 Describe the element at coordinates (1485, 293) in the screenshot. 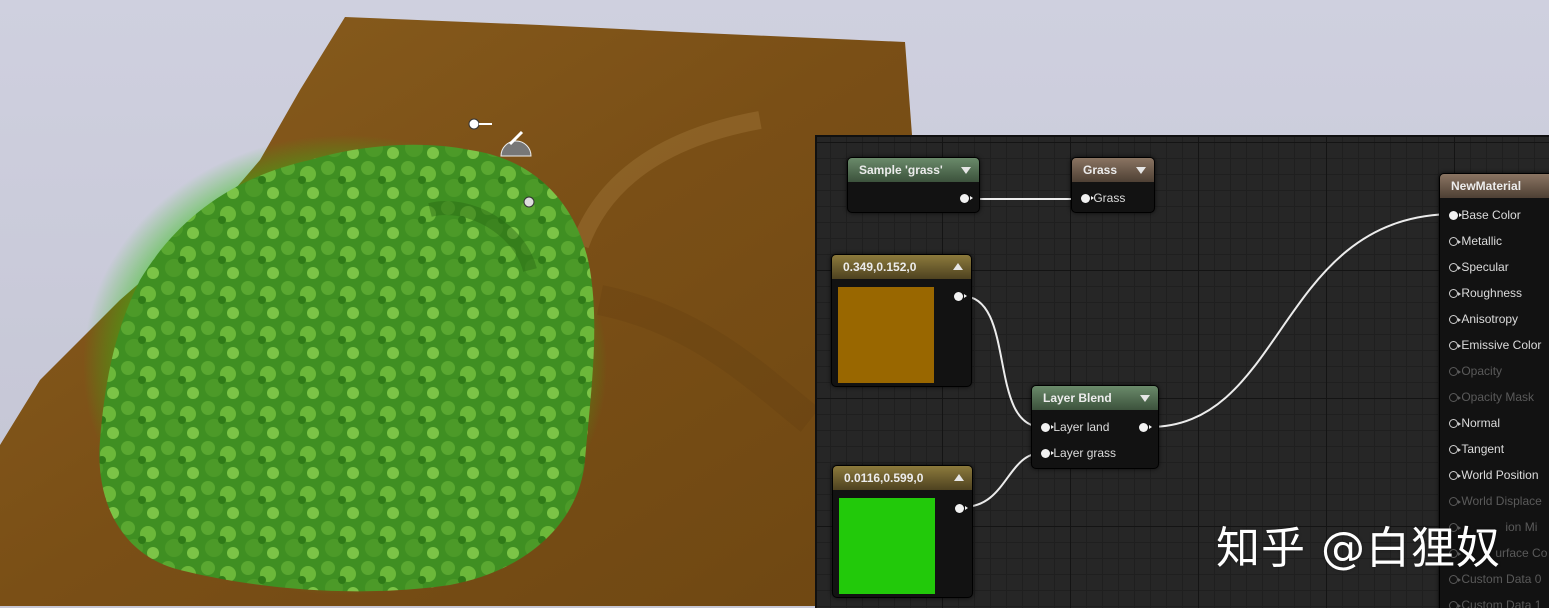

I see `material-pin-roughness: Roughness` at that location.